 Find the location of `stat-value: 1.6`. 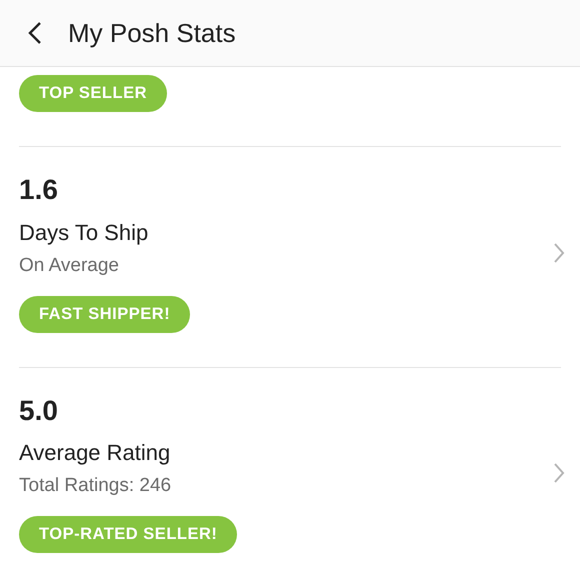

stat-value: 1.6 is located at coordinates (39, 190).